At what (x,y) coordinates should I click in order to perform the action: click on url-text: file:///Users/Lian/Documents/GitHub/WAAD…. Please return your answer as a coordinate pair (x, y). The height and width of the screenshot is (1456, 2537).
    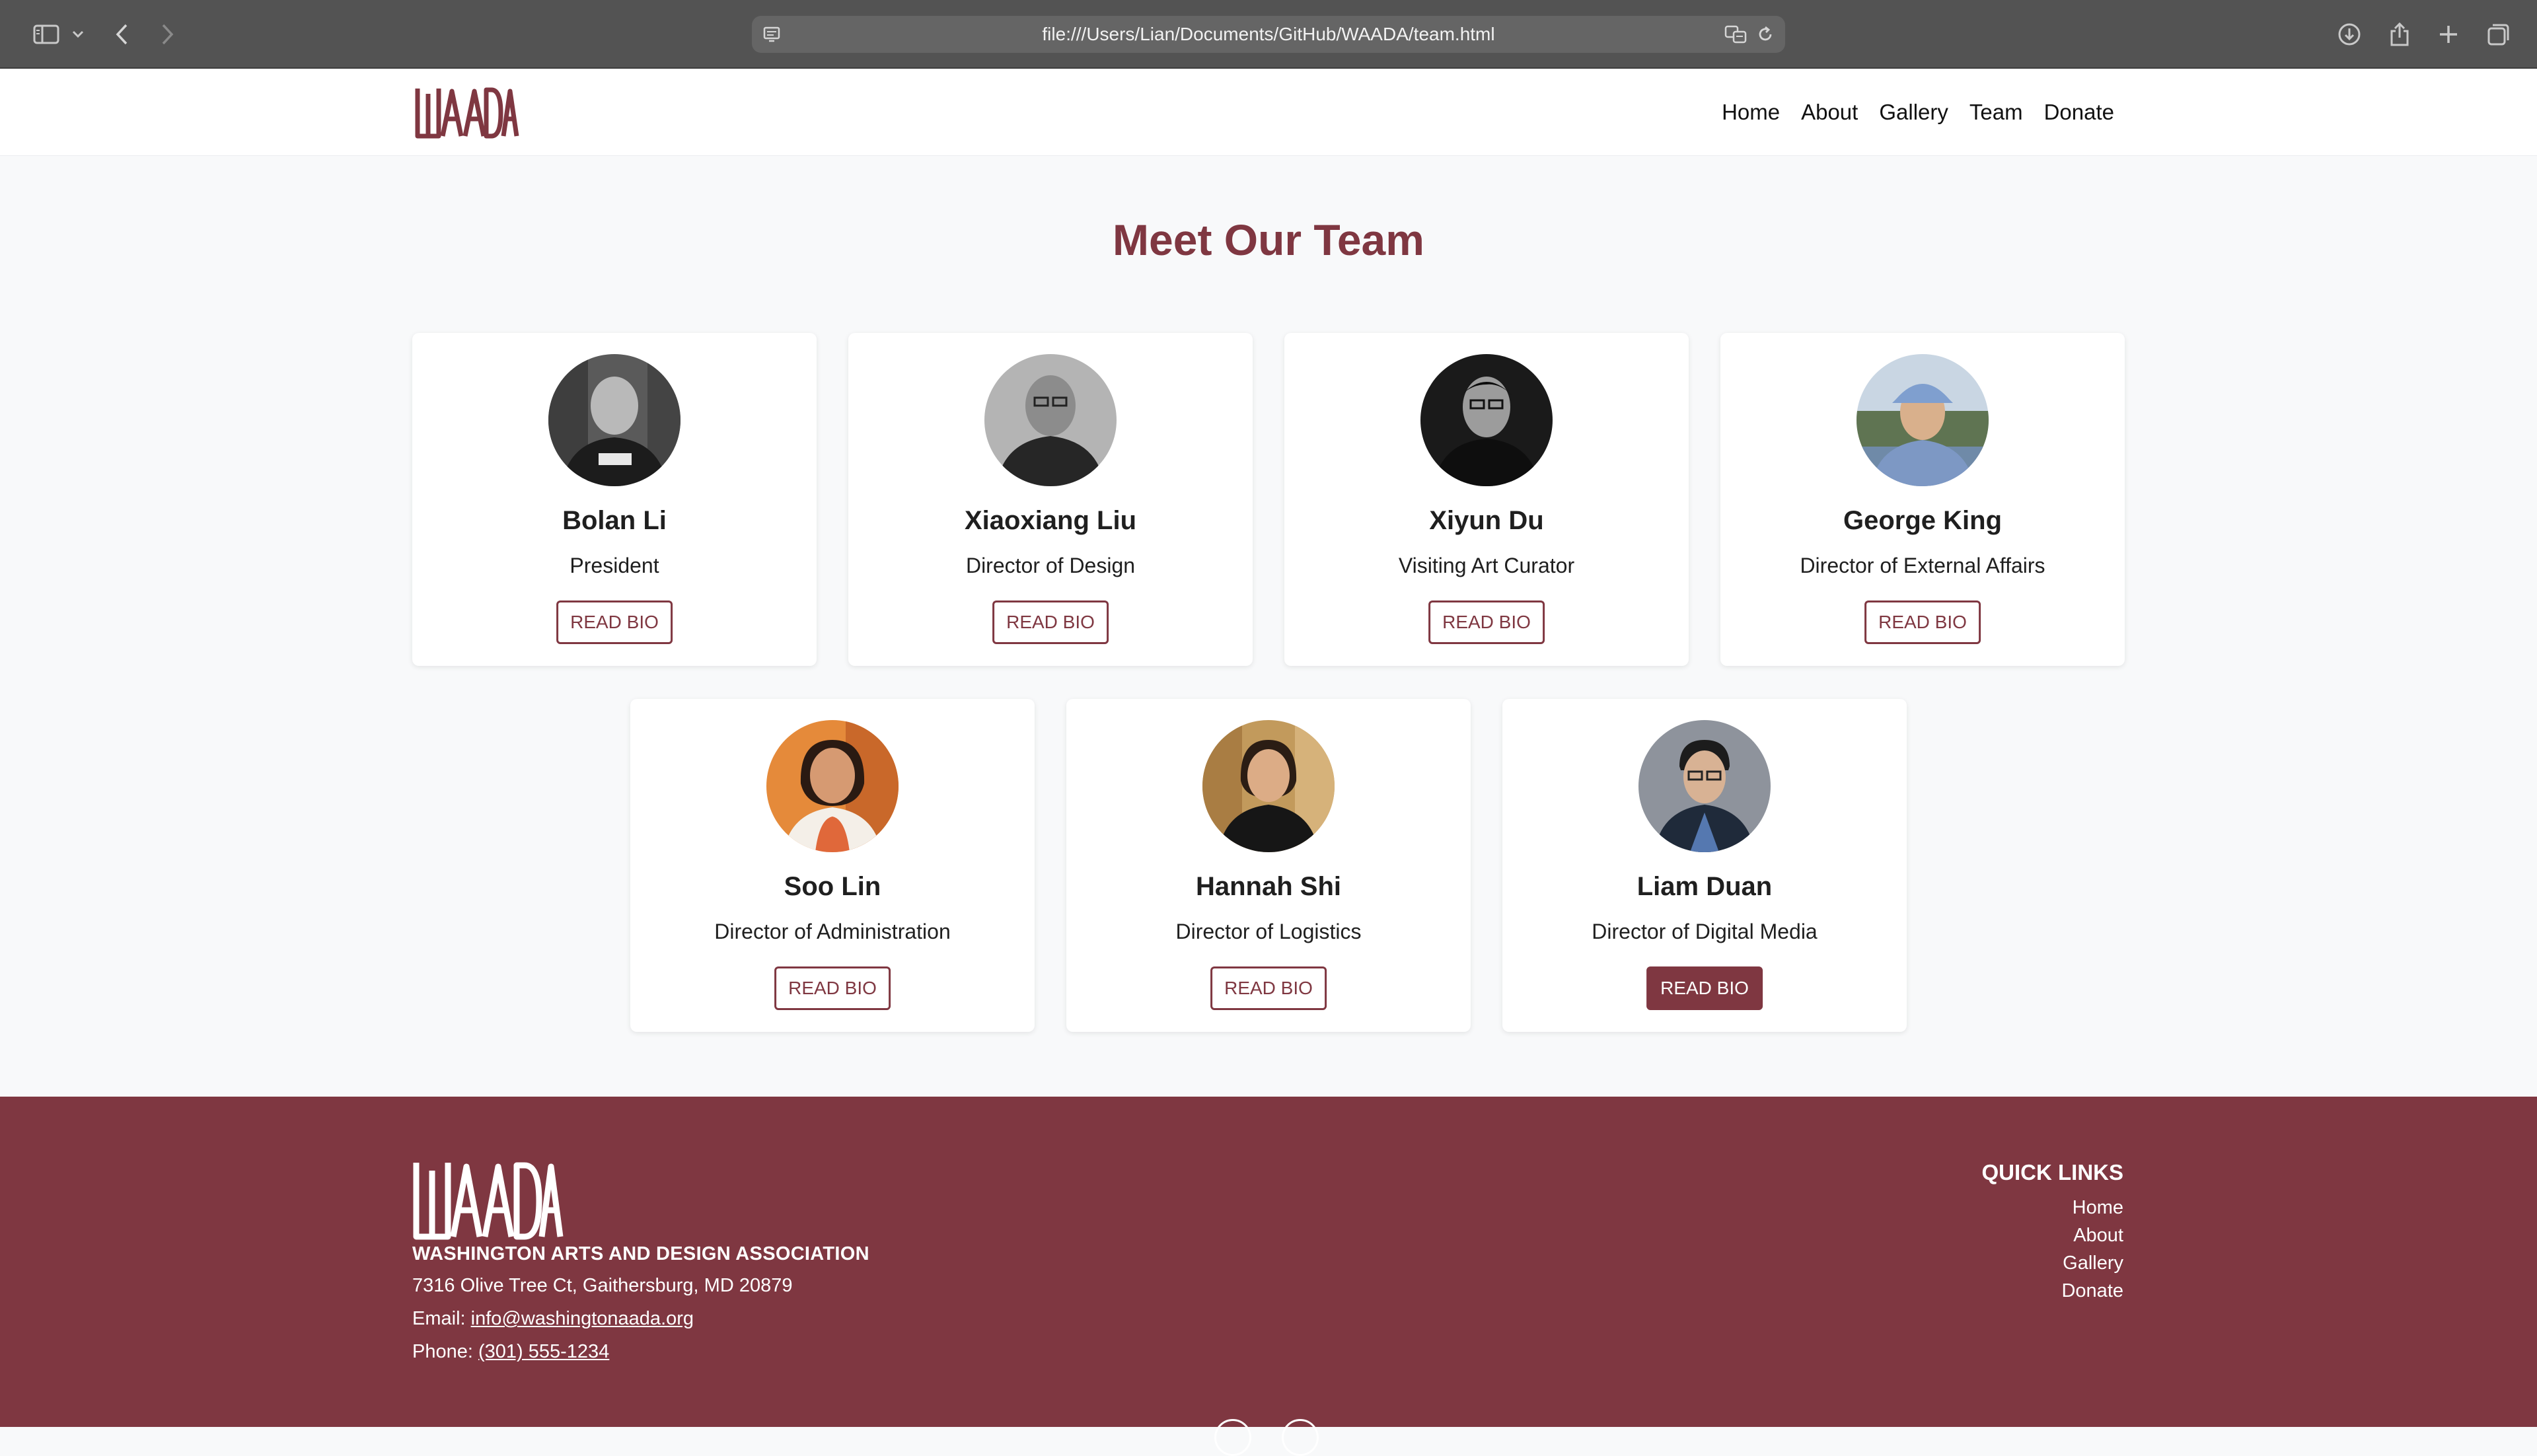
    Looking at the image, I should click on (1268, 34).